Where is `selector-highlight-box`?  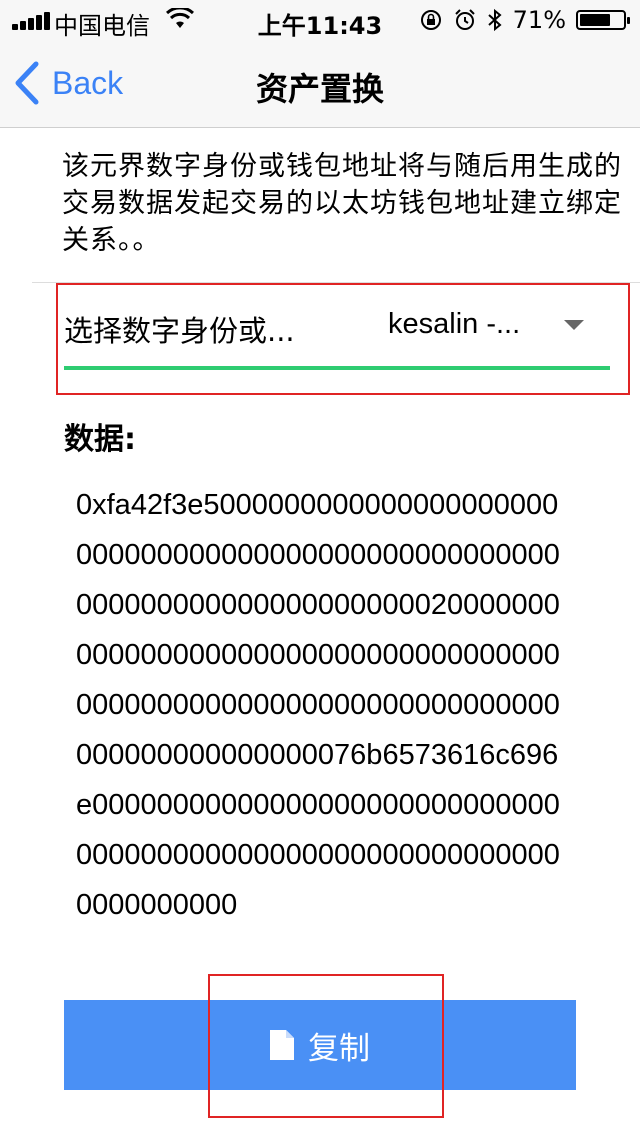 selector-highlight-box is located at coordinates (343, 339).